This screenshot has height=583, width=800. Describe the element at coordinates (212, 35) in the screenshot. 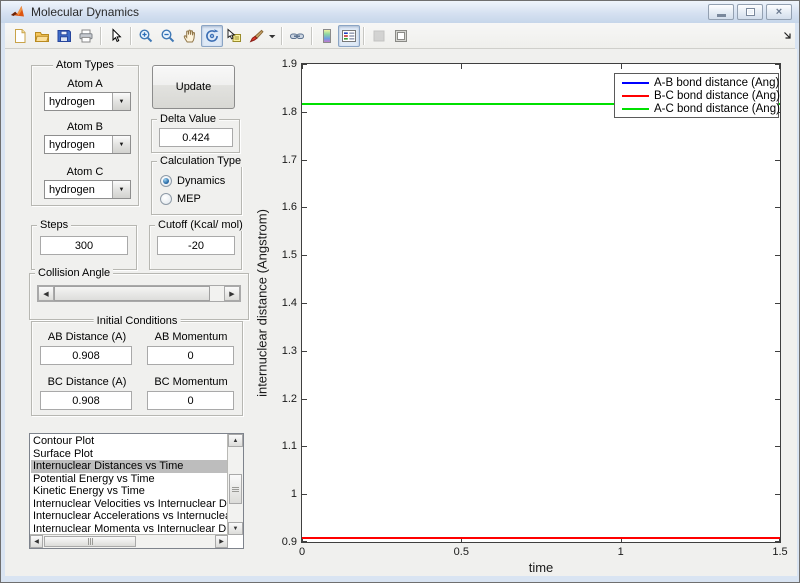

I see `rotate-3d-icon` at that location.